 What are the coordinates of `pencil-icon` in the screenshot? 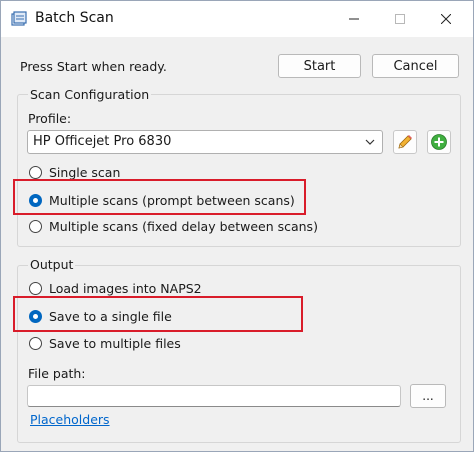 It's located at (405, 142).